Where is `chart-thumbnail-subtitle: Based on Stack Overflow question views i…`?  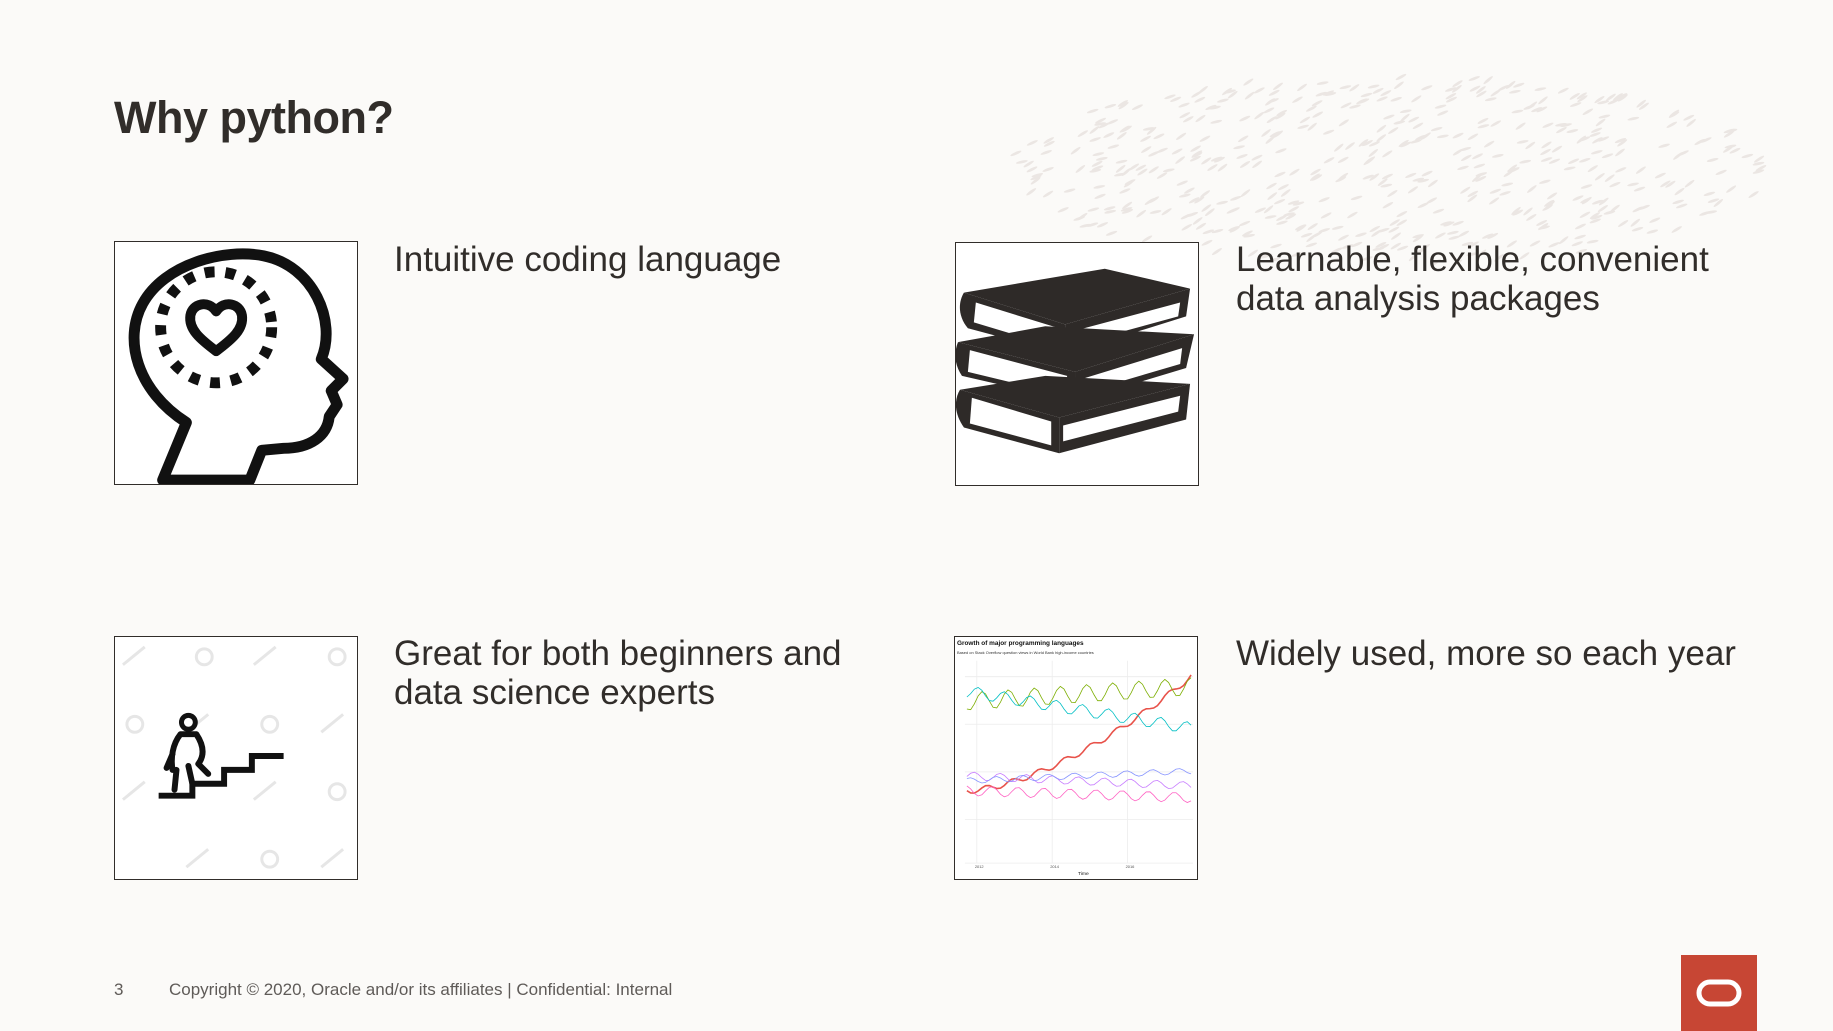
chart-thumbnail-subtitle: Based on Stack Overflow question views i… is located at coordinates (1025, 652).